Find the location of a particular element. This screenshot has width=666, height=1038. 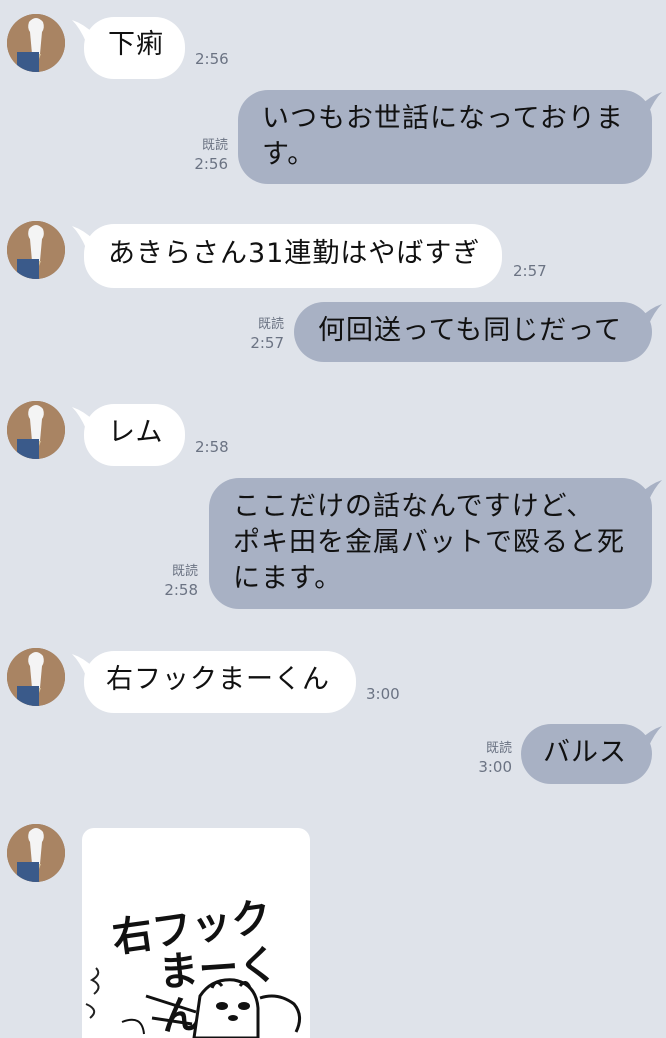

incoming-message: 右フックまーくん is located at coordinates (220, 682).